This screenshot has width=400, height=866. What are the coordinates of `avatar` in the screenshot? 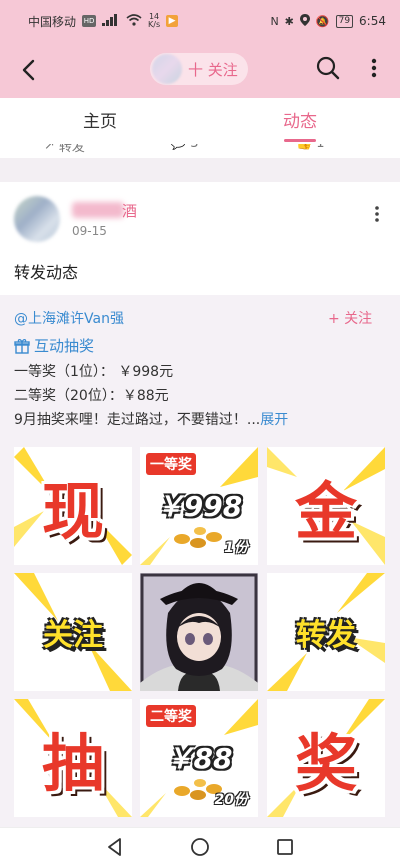 It's located at (37, 219).